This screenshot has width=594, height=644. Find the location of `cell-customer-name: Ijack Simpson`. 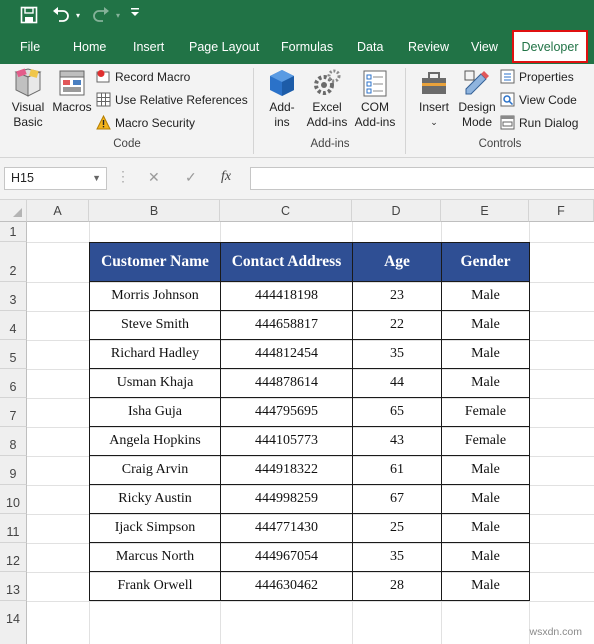

cell-customer-name: Ijack Simpson is located at coordinates (155, 528).